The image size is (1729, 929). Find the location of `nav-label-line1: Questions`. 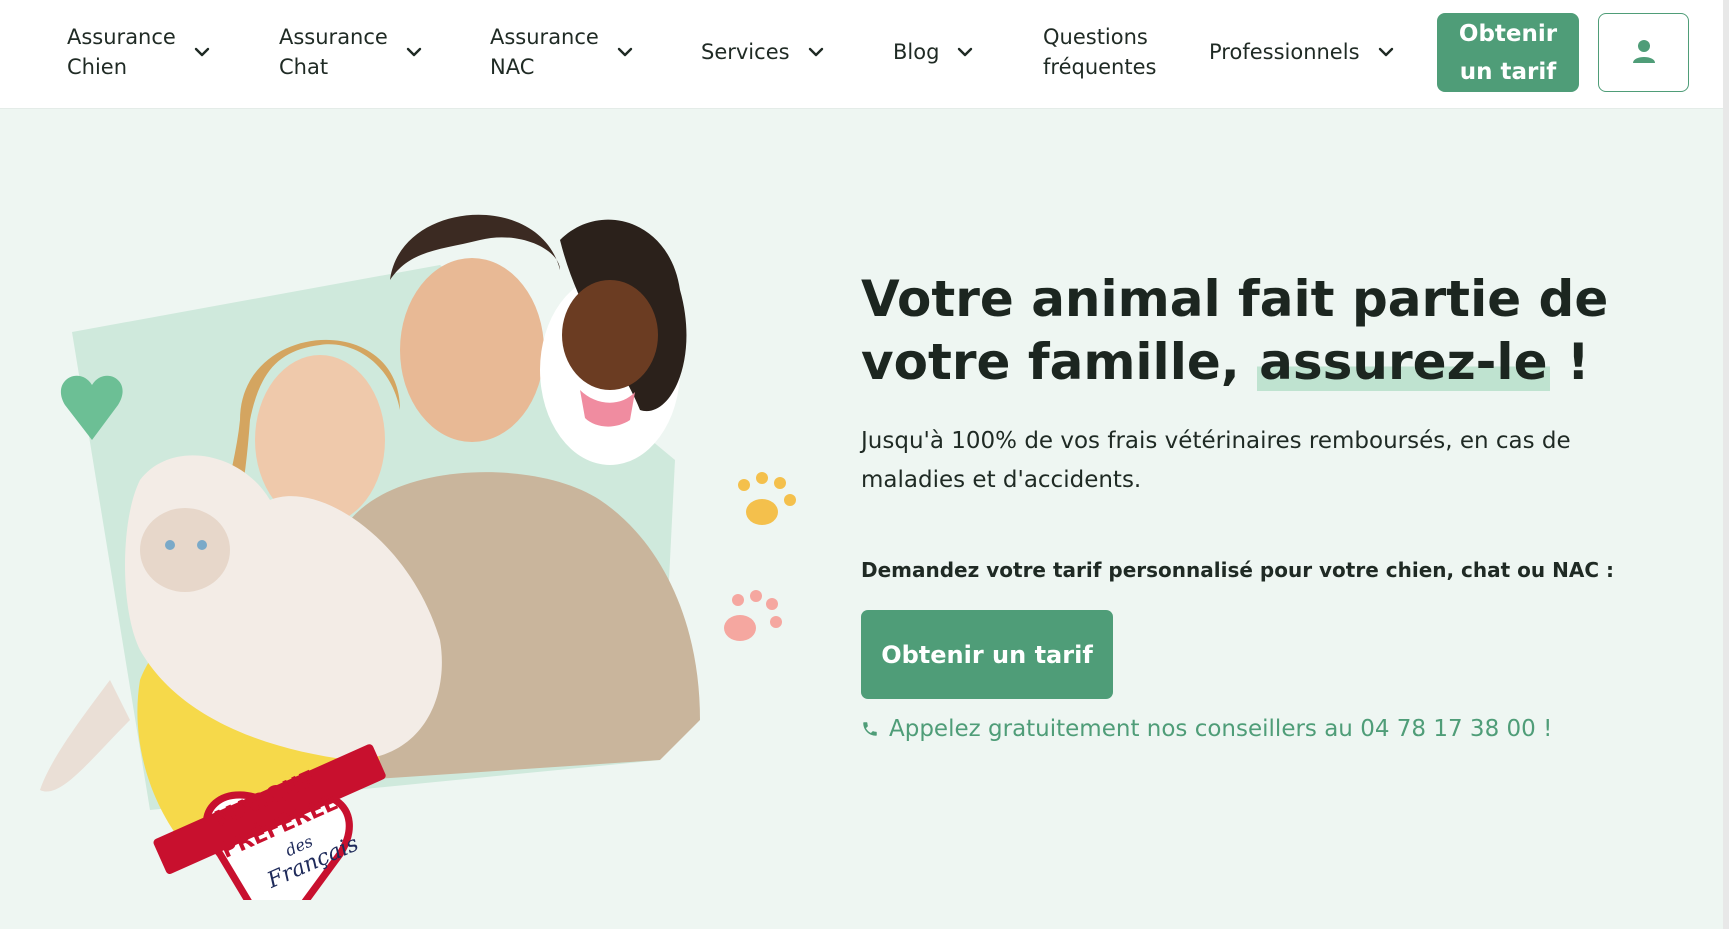

nav-label-line1: Questions is located at coordinates (1095, 37).